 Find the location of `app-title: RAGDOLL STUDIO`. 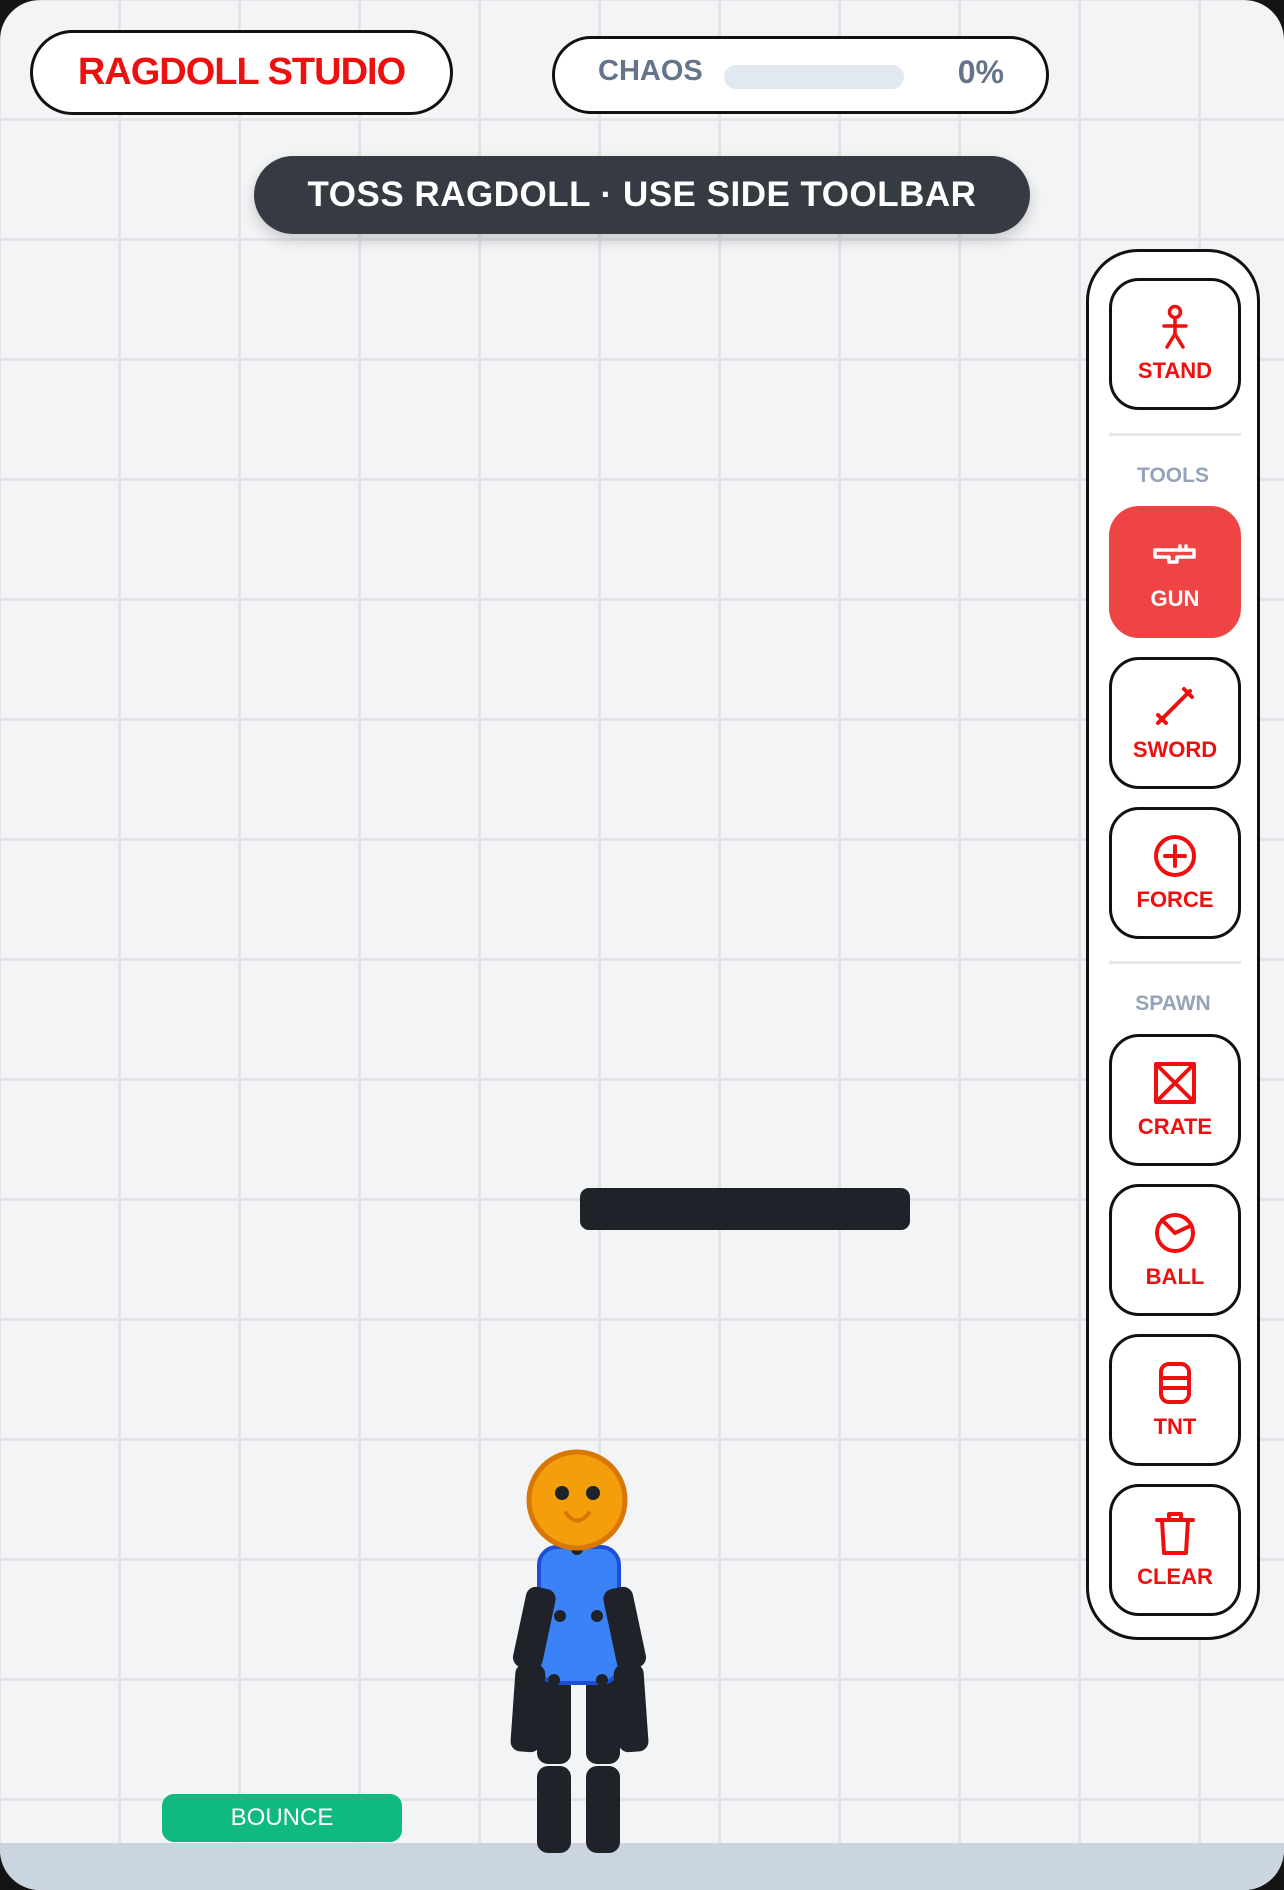

app-title: RAGDOLL STUDIO is located at coordinates (241, 72).